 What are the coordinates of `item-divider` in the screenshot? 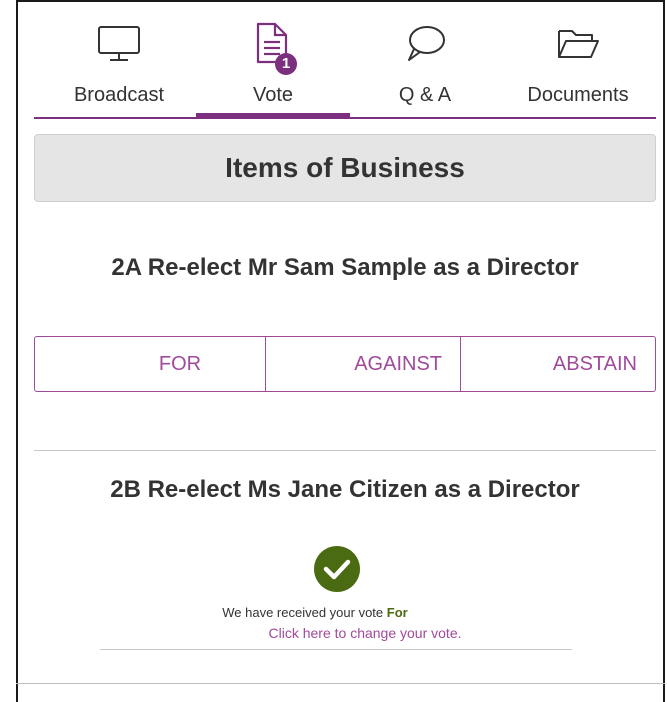 It's located at (345, 450).